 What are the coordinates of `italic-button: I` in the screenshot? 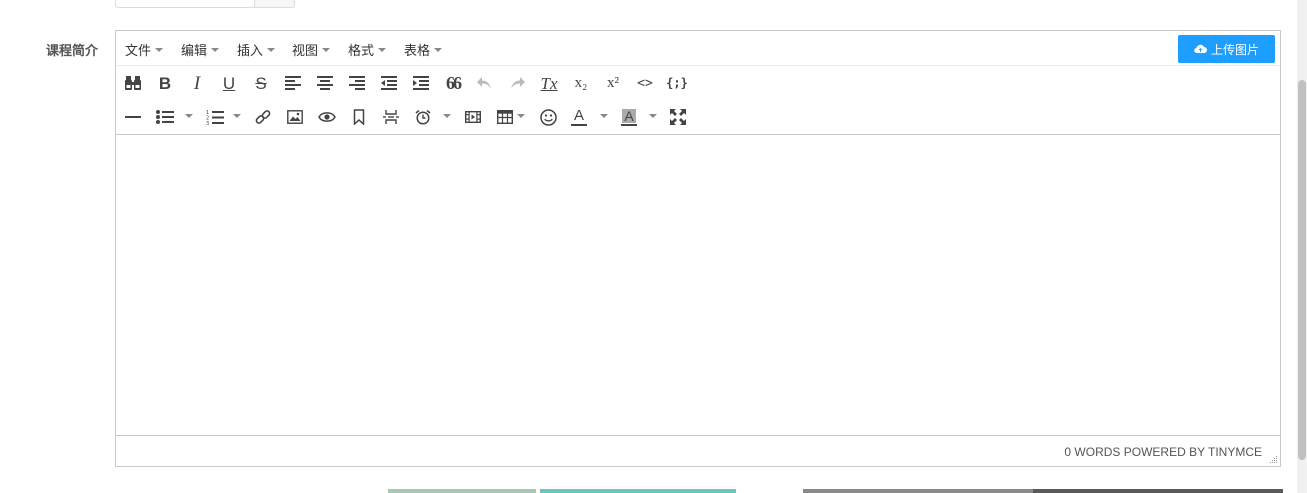 It's located at (197, 83).